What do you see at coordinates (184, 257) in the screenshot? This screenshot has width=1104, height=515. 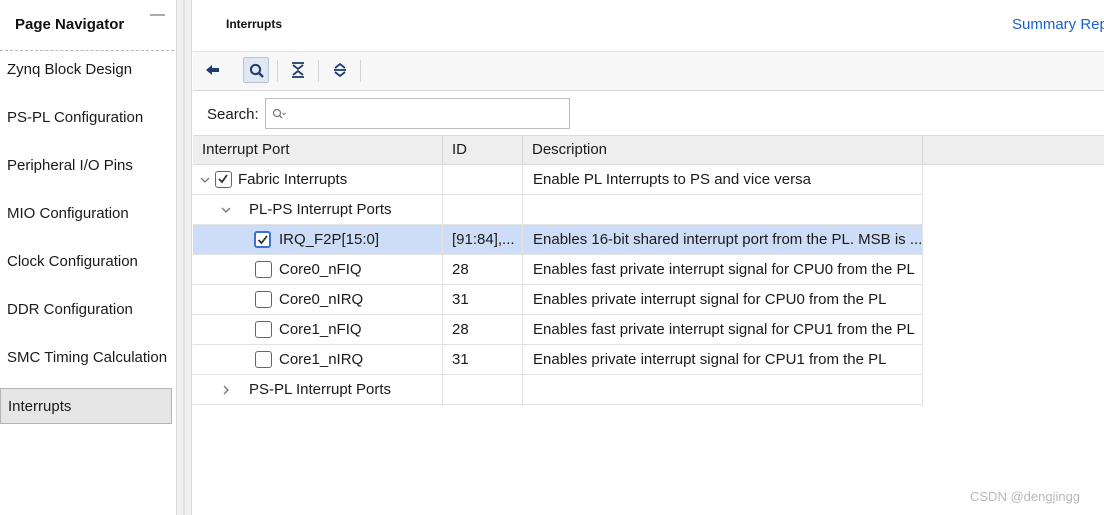 I see `panel-splitter` at bounding box center [184, 257].